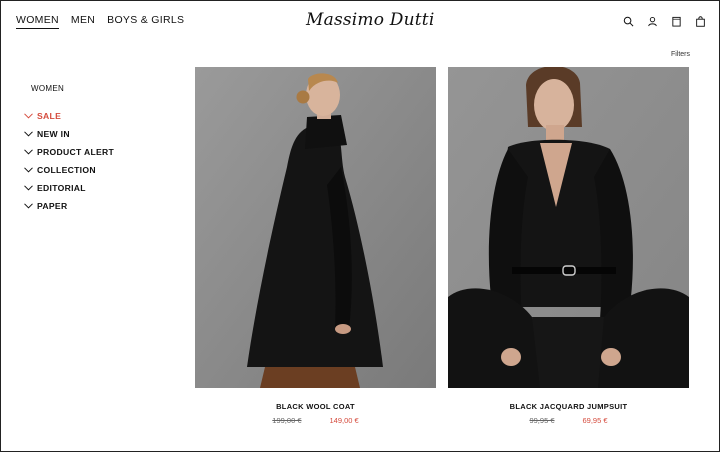 Image resolution: width=720 pixels, height=452 pixels. I want to click on sidebar-item-label: COLLECTION, so click(66, 170).